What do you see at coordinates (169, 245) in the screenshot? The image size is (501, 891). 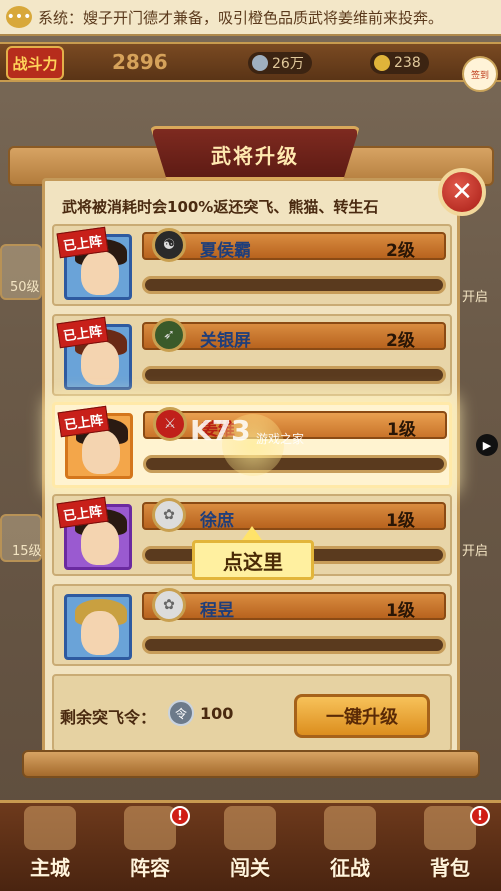 I see `yinyang-icon: ☯` at bounding box center [169, 245].